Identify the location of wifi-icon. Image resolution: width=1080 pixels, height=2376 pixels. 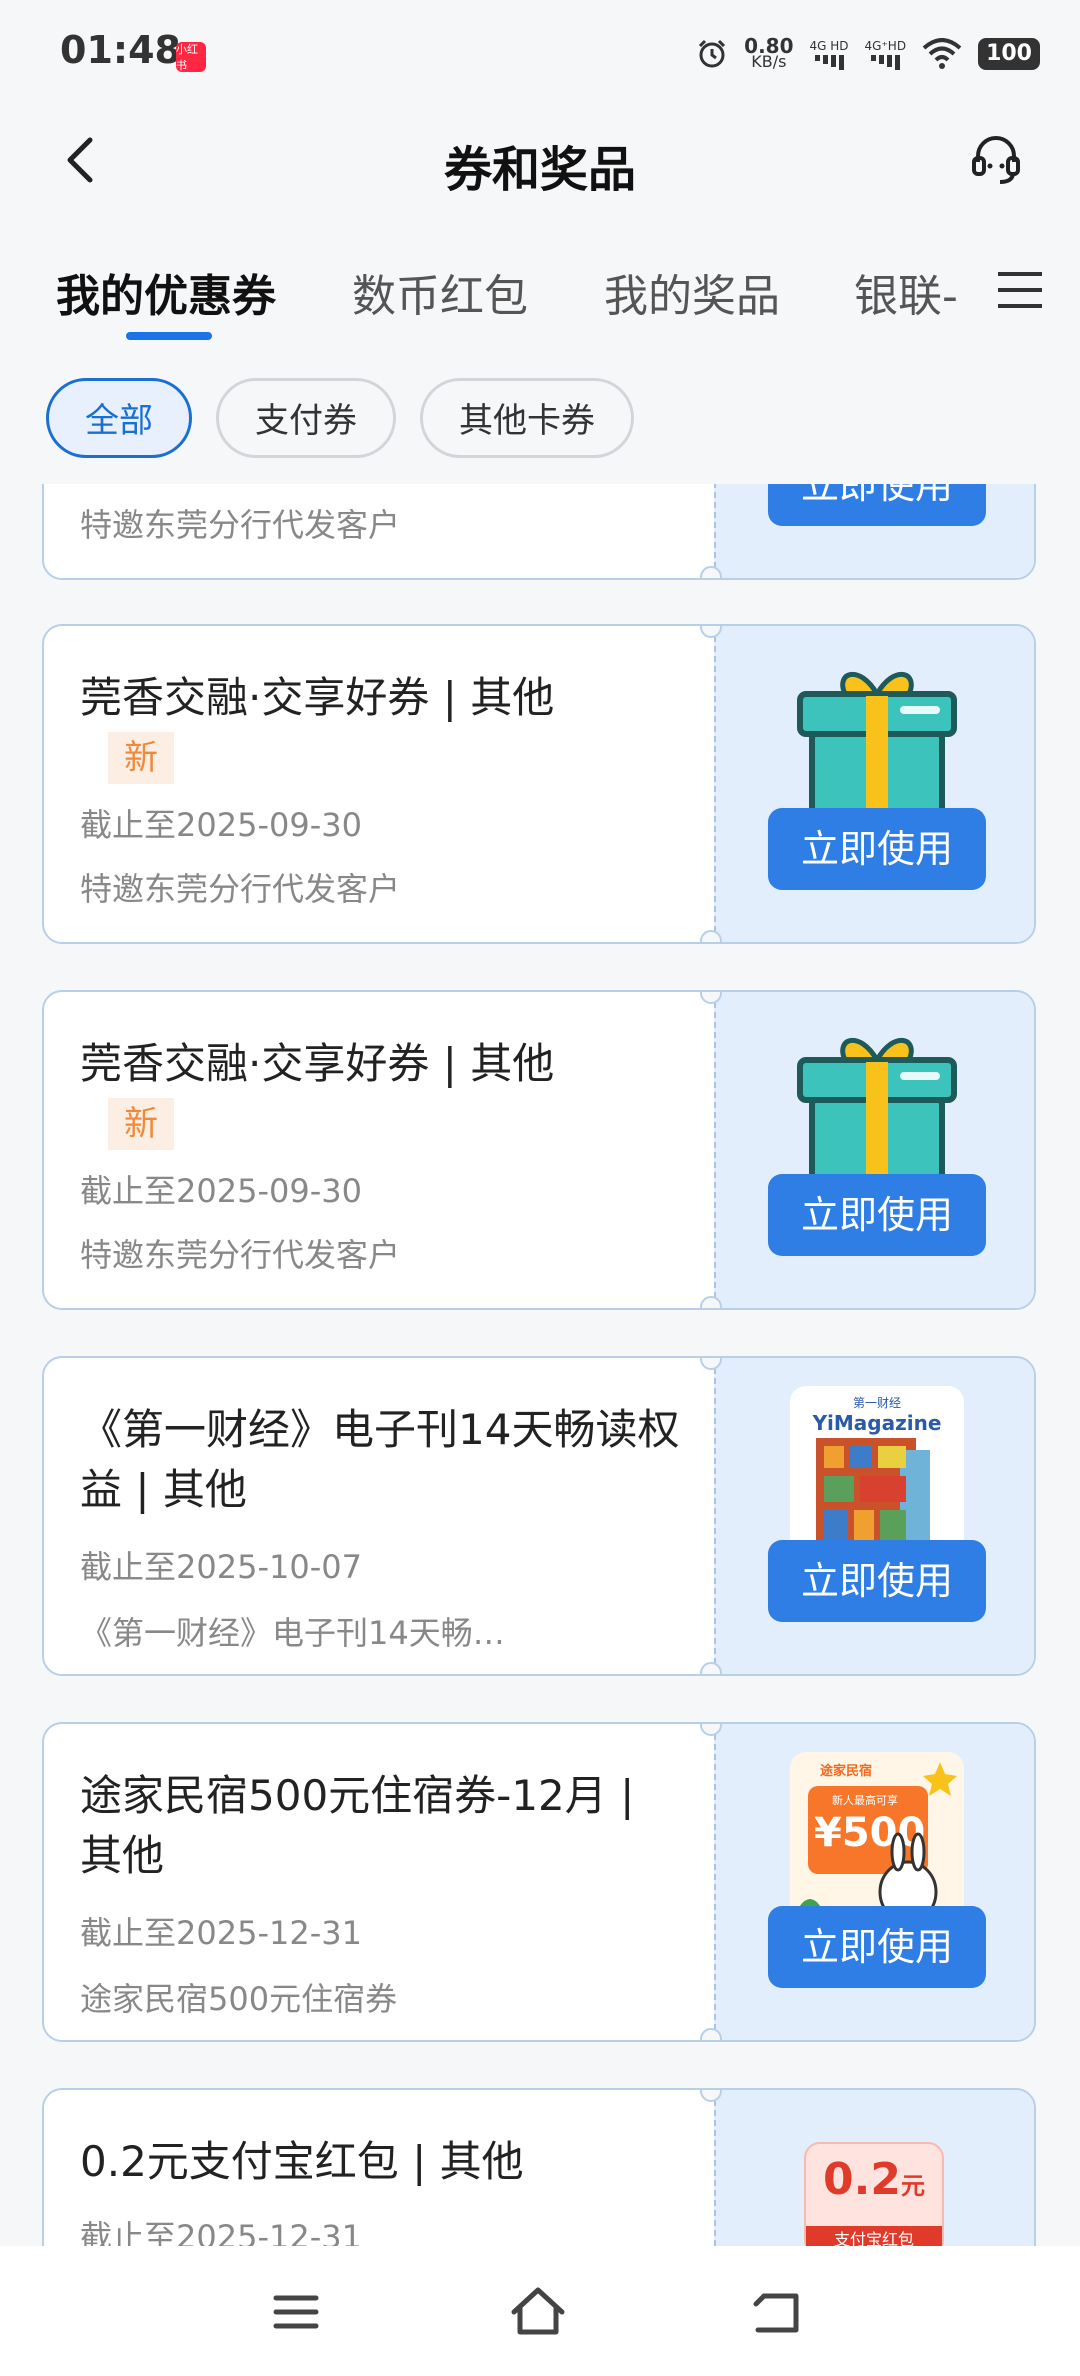
(942, 53).